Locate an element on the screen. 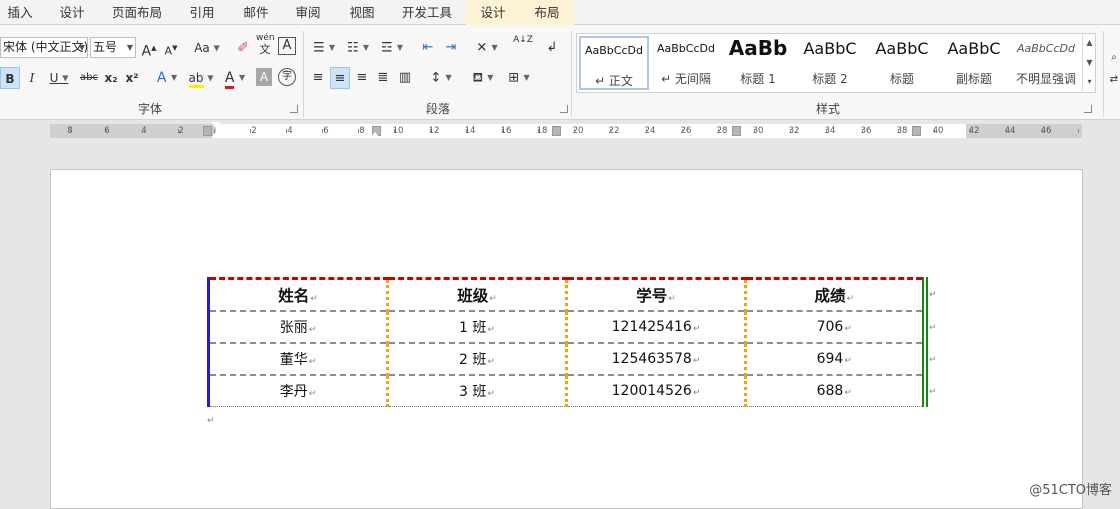 Image resolution: width=1120 pixels, height=509 pixels. style-no-spacing: AaBbCcDd ↵ 无间隔 is located at coordinates (686, 63).